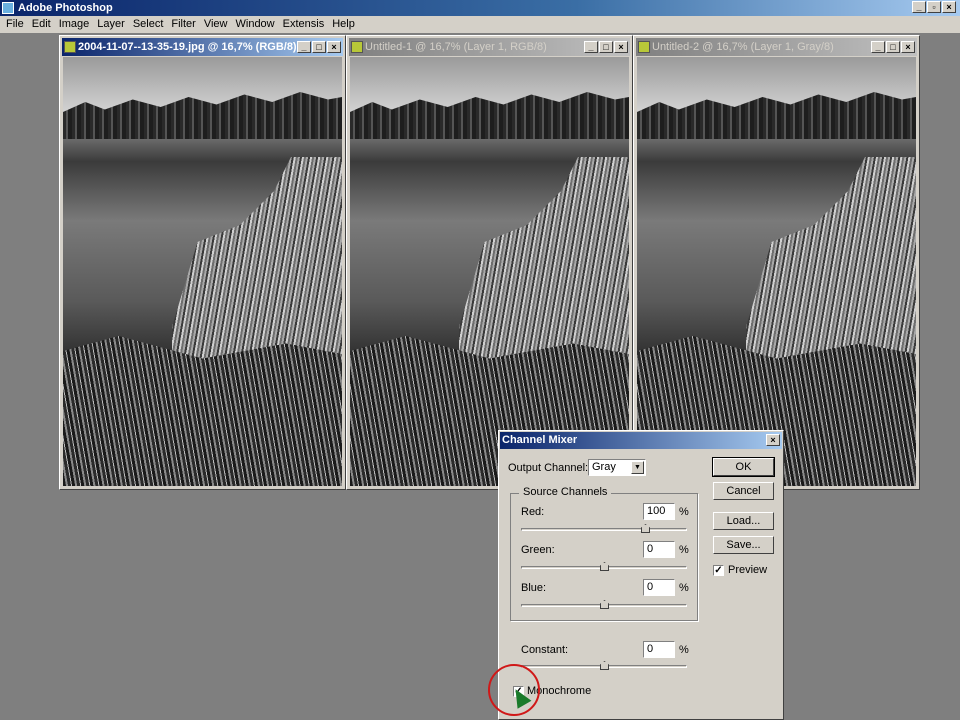  Describe the element at coordinates (604, 467) in the screenshot. I see `output-channel-value: Gray` at that location.